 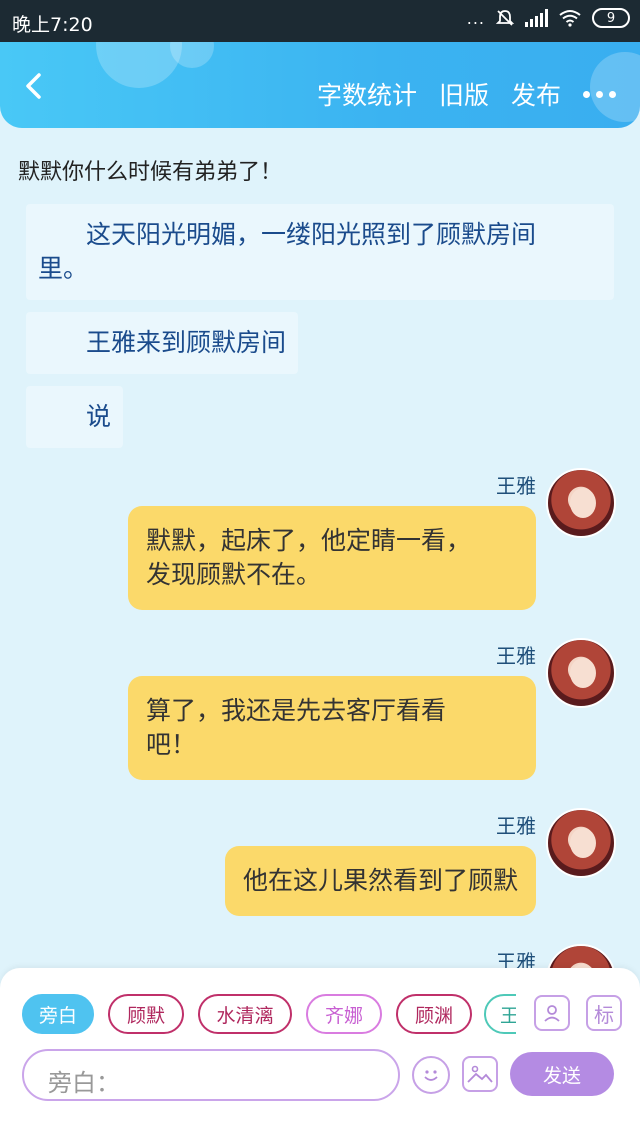 I want to click on narration-item: 这天阳光明媚，一缕阳光照到了顾默房间 里。, so click(x=320, y=252).